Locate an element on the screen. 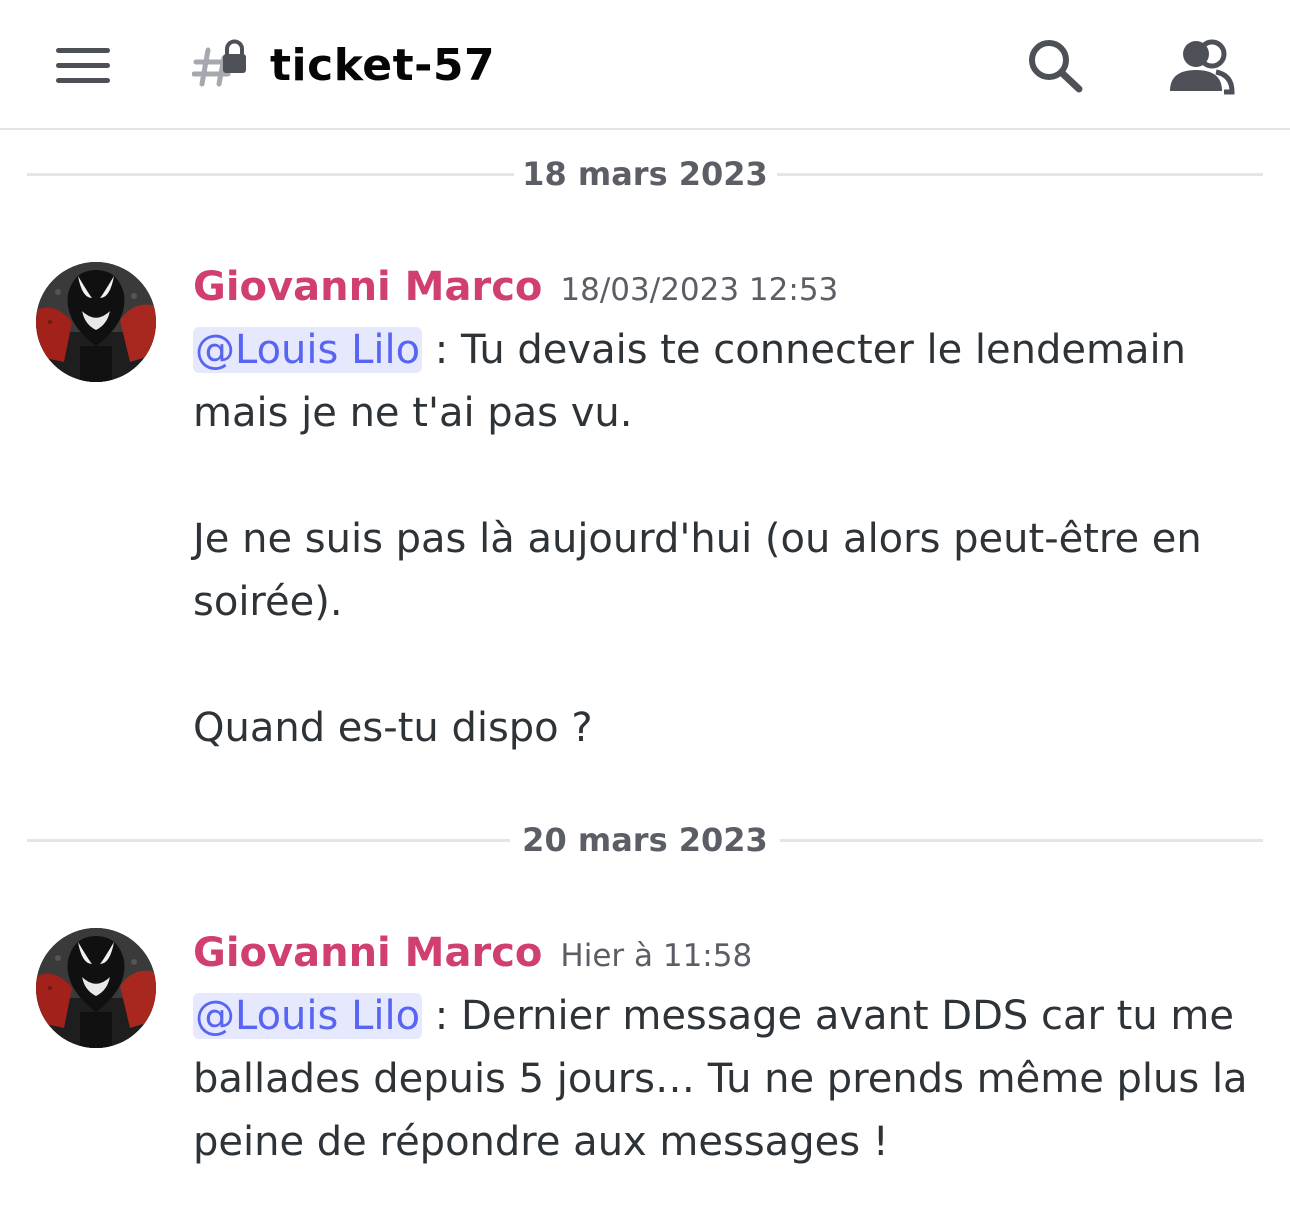 The image size is (1290, 1210). date-divider: 18 mars 2023 is located at coordinates (645, 174).